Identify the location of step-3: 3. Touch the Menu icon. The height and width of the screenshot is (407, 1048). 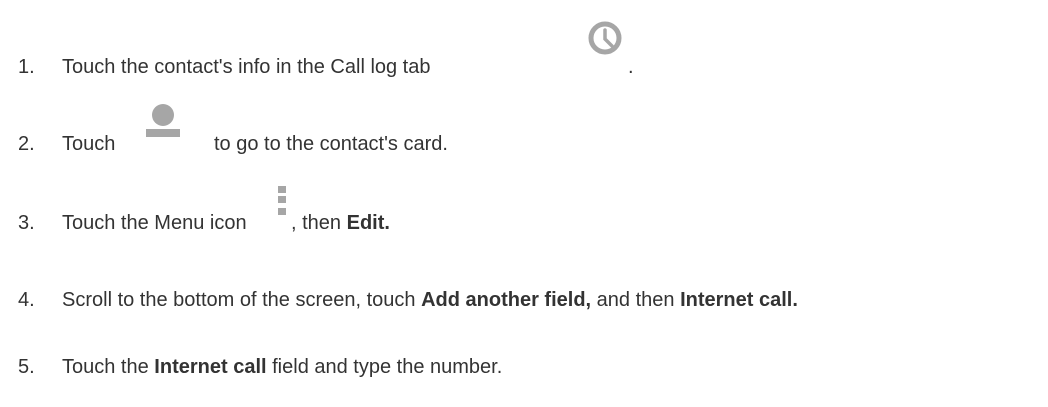
(132, 223).